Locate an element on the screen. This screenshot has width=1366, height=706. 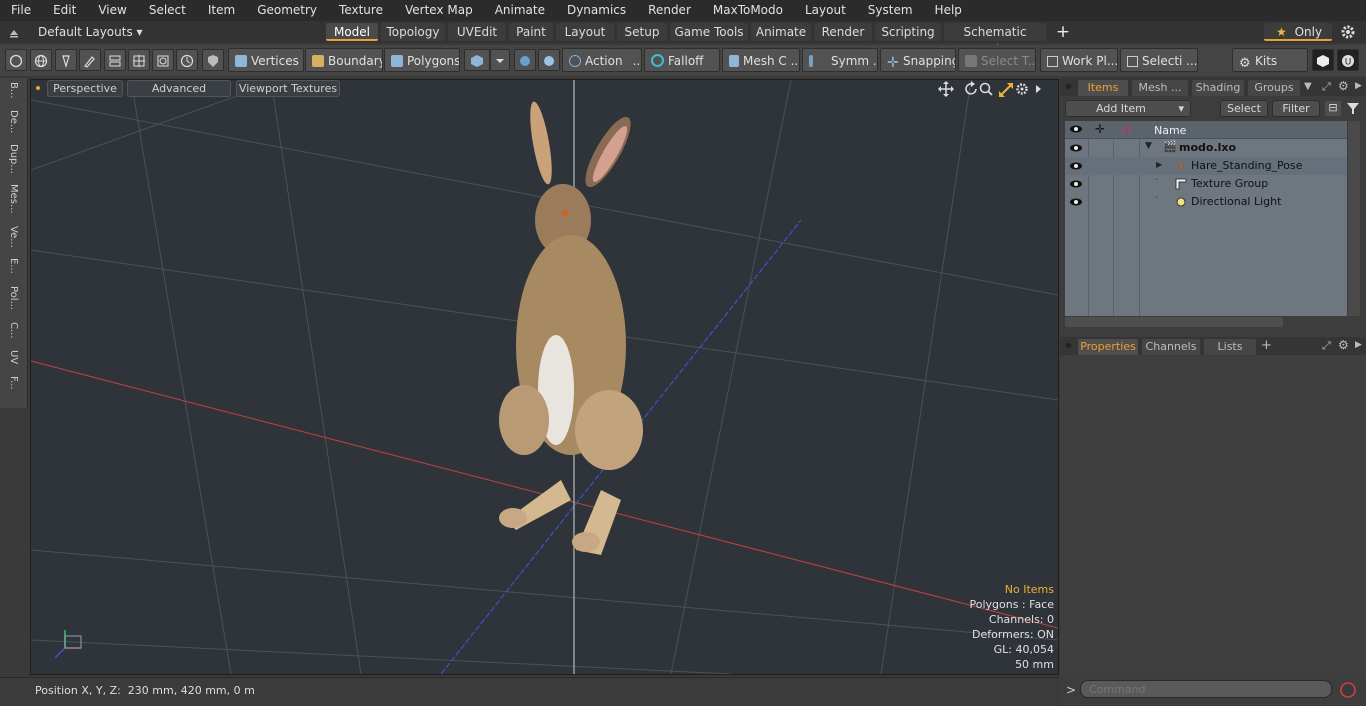
tab-setup: Setup is located at coordinates (642, 32).